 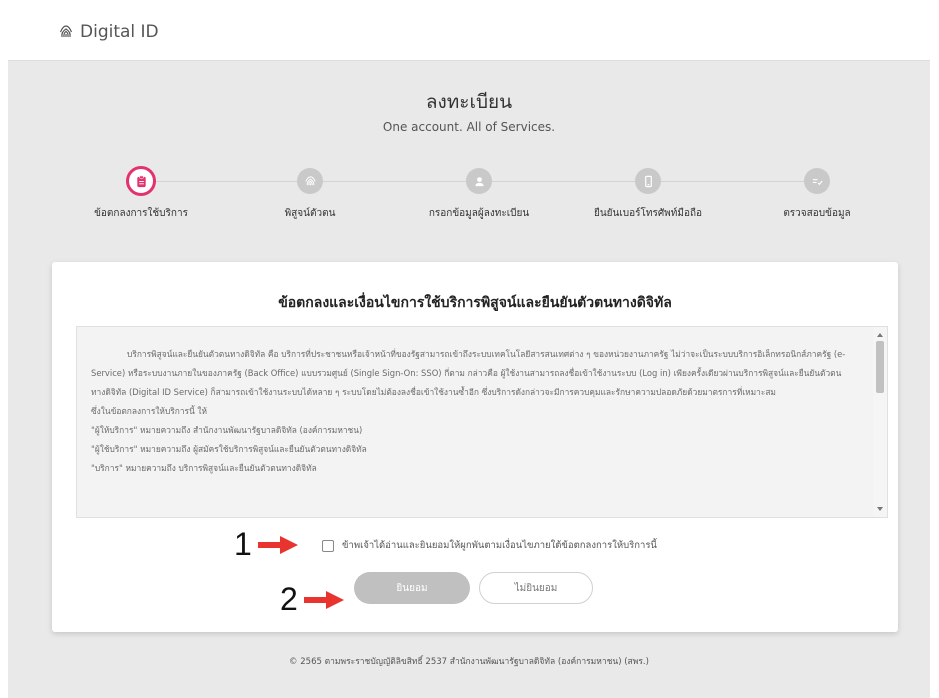 I want to click on top-navbar: Digital ID, so click(x=469, y=30).